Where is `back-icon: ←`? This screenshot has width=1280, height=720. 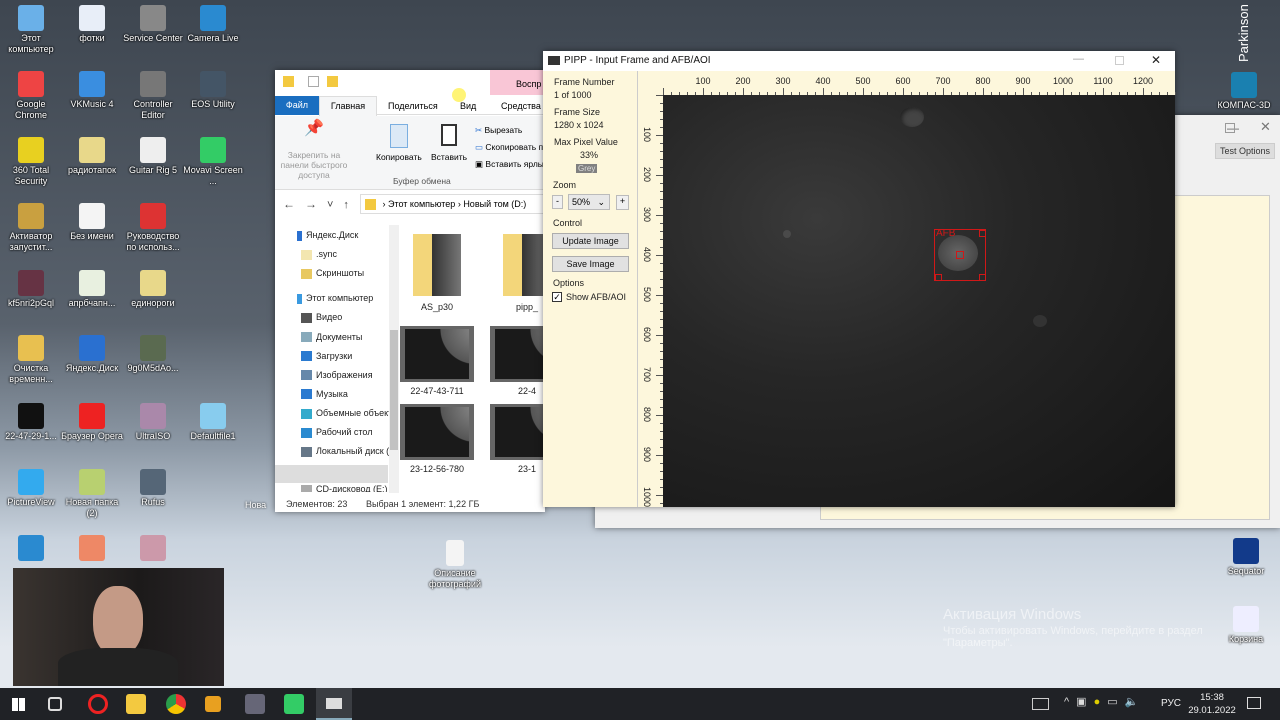
back-icon: ← is located at coordinates (294, 204).